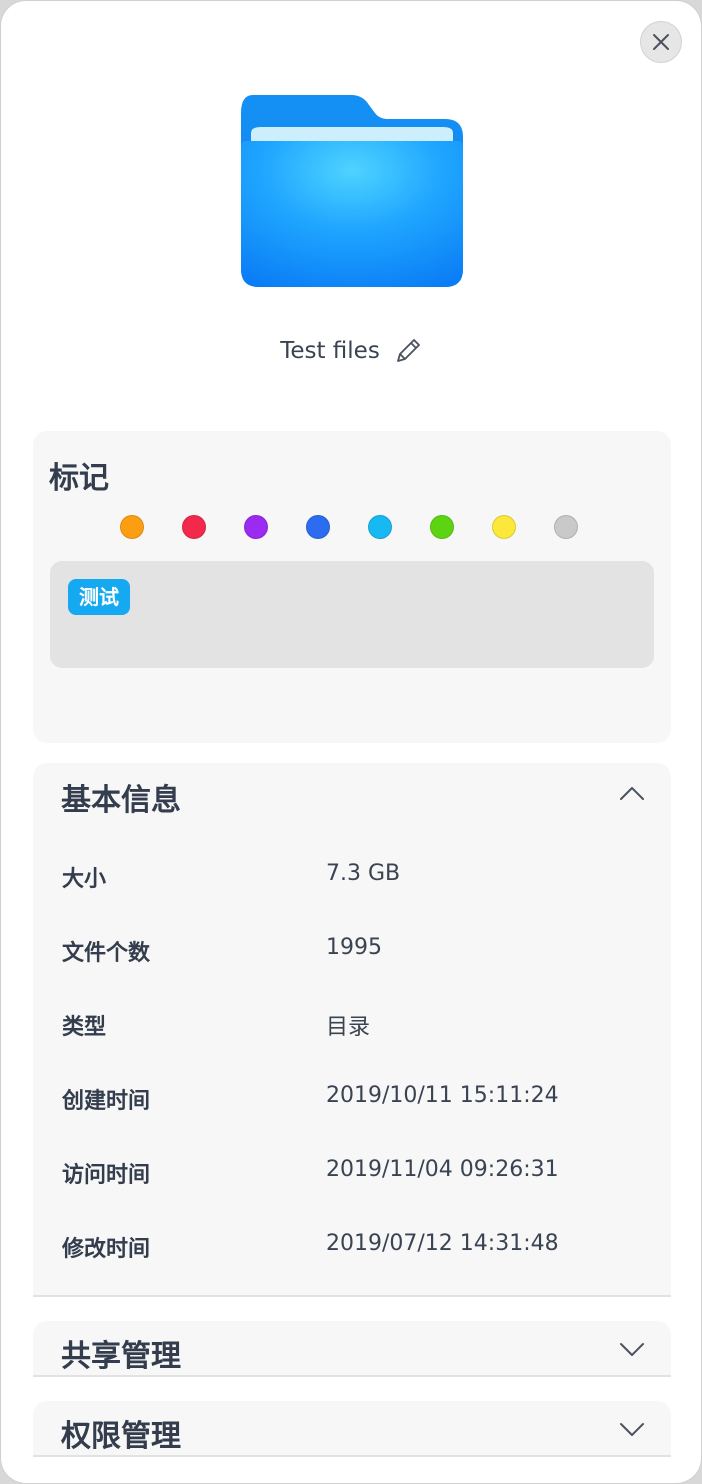 This screenshot has width=702, height=1484. What do you see at coordinates (121, 800) in the screenshot?
I see `basic-info-title: 基本信息` at bounding box center [121, 800].